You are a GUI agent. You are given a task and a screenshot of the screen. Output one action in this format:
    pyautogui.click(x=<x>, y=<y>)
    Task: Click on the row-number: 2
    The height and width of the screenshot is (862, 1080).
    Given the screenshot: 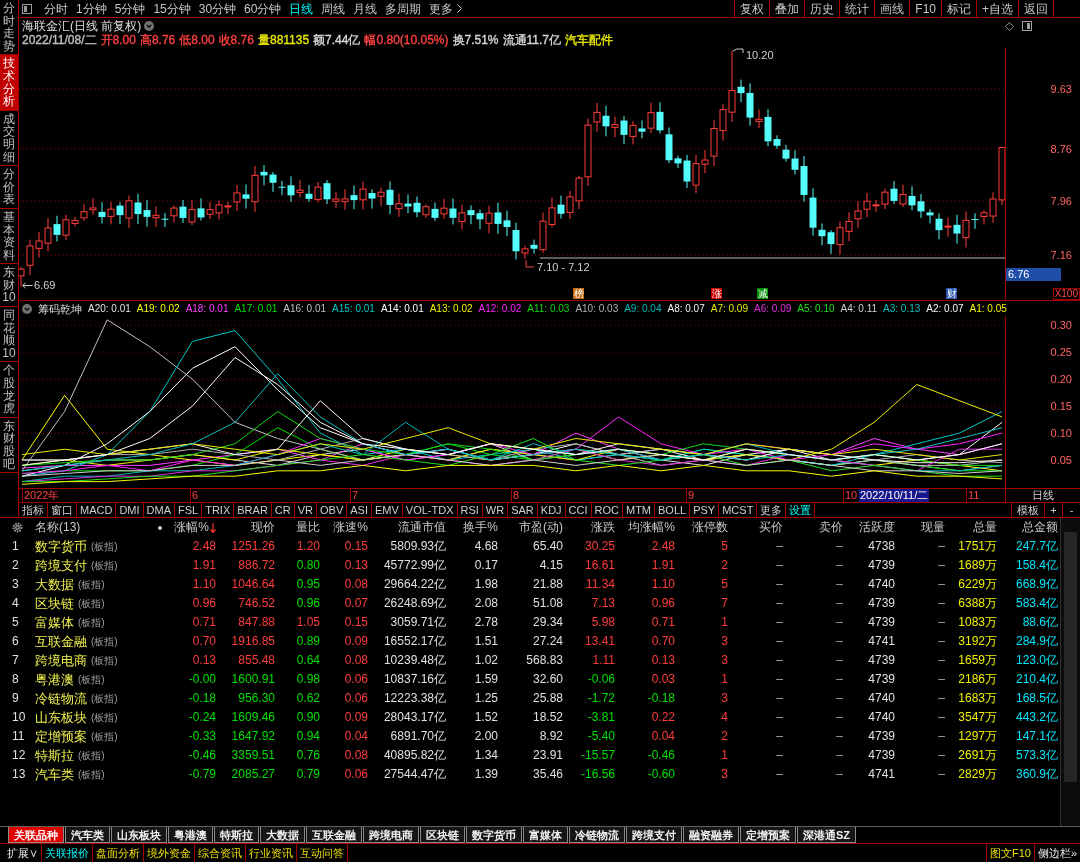 What is the action you would take?
    pyautogui.click(x=15, y=565)
    